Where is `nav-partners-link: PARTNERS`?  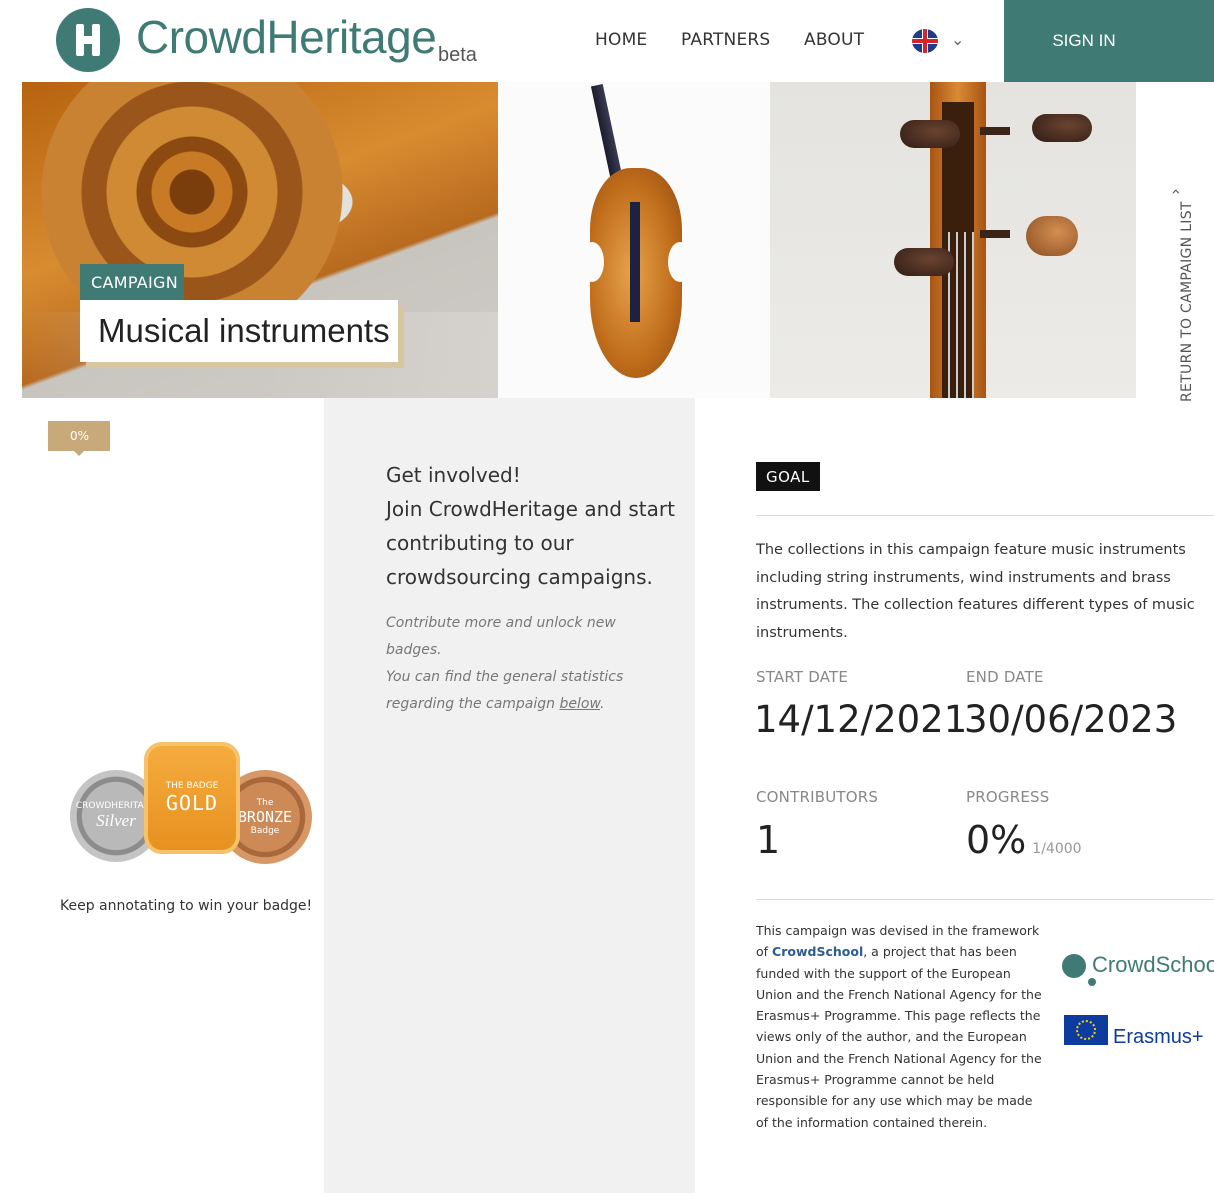
nav-partners-link: PARTNERS is located at coordinates (725, 40).